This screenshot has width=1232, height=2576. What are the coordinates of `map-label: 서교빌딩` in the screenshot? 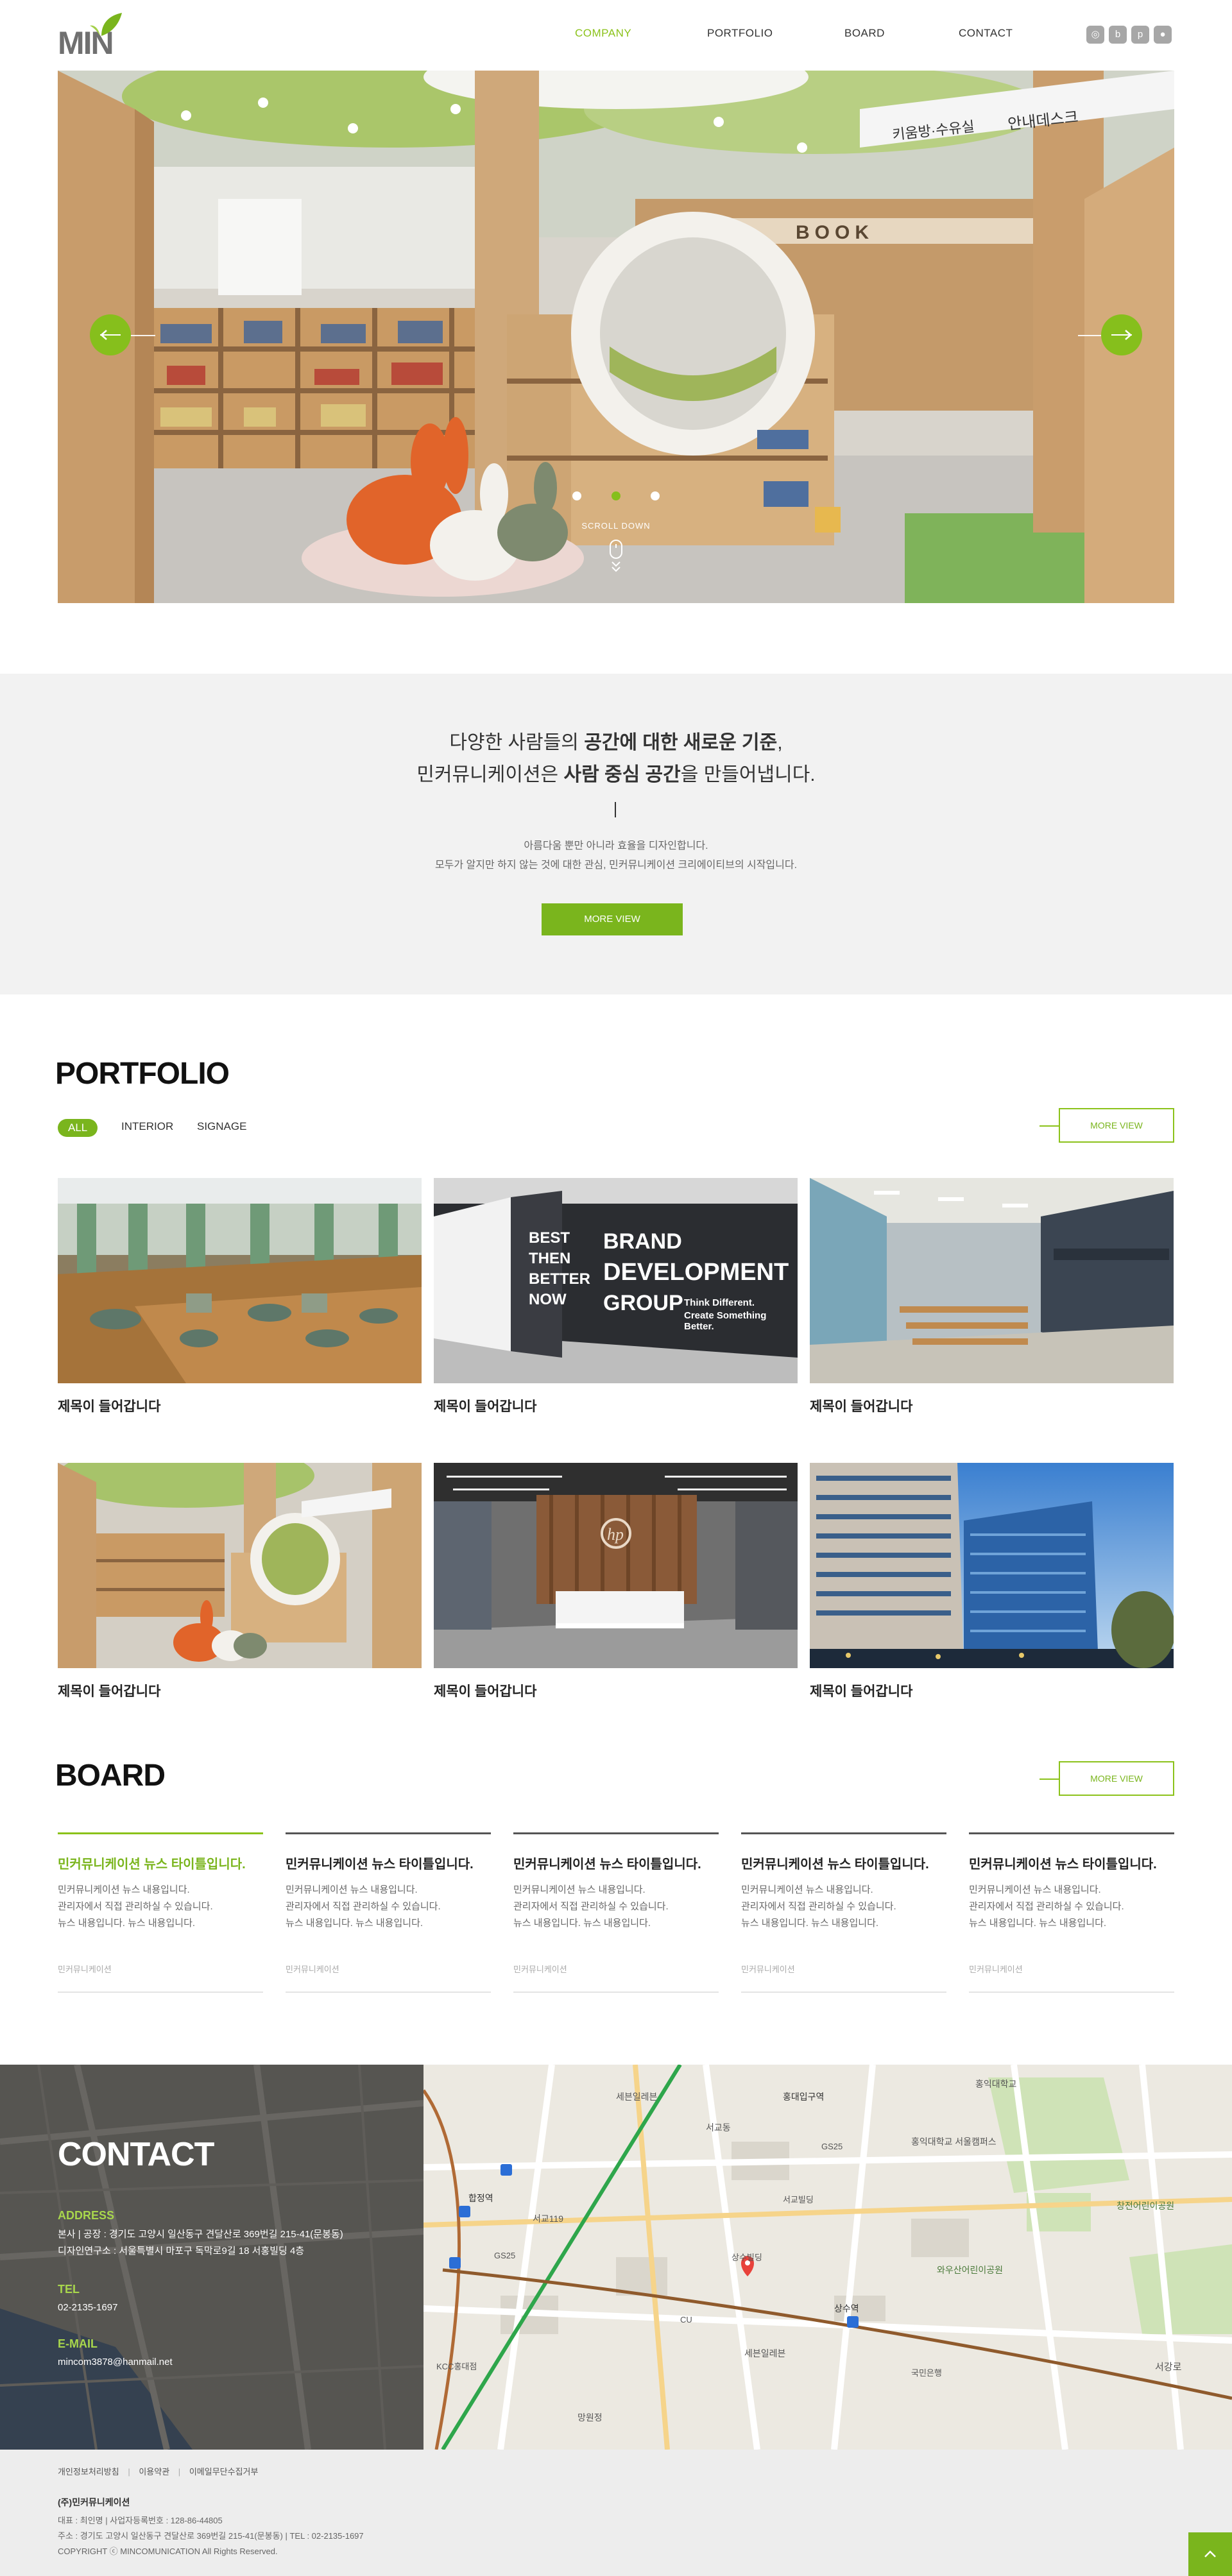 It's located at (798, 2200).